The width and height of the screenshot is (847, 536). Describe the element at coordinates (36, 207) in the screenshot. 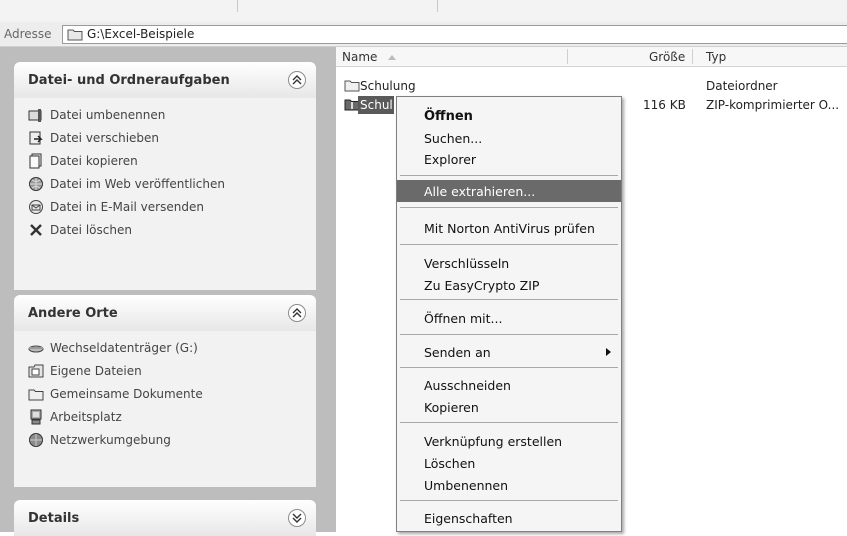

I see `email-icon` at that location.